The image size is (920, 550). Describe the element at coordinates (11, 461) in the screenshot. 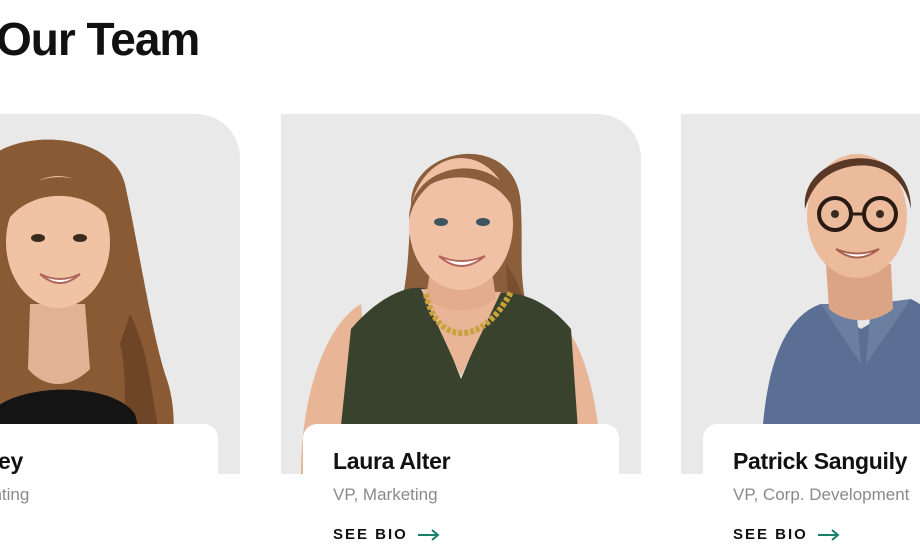

I see `team-member-name: a Spivey` at that location.